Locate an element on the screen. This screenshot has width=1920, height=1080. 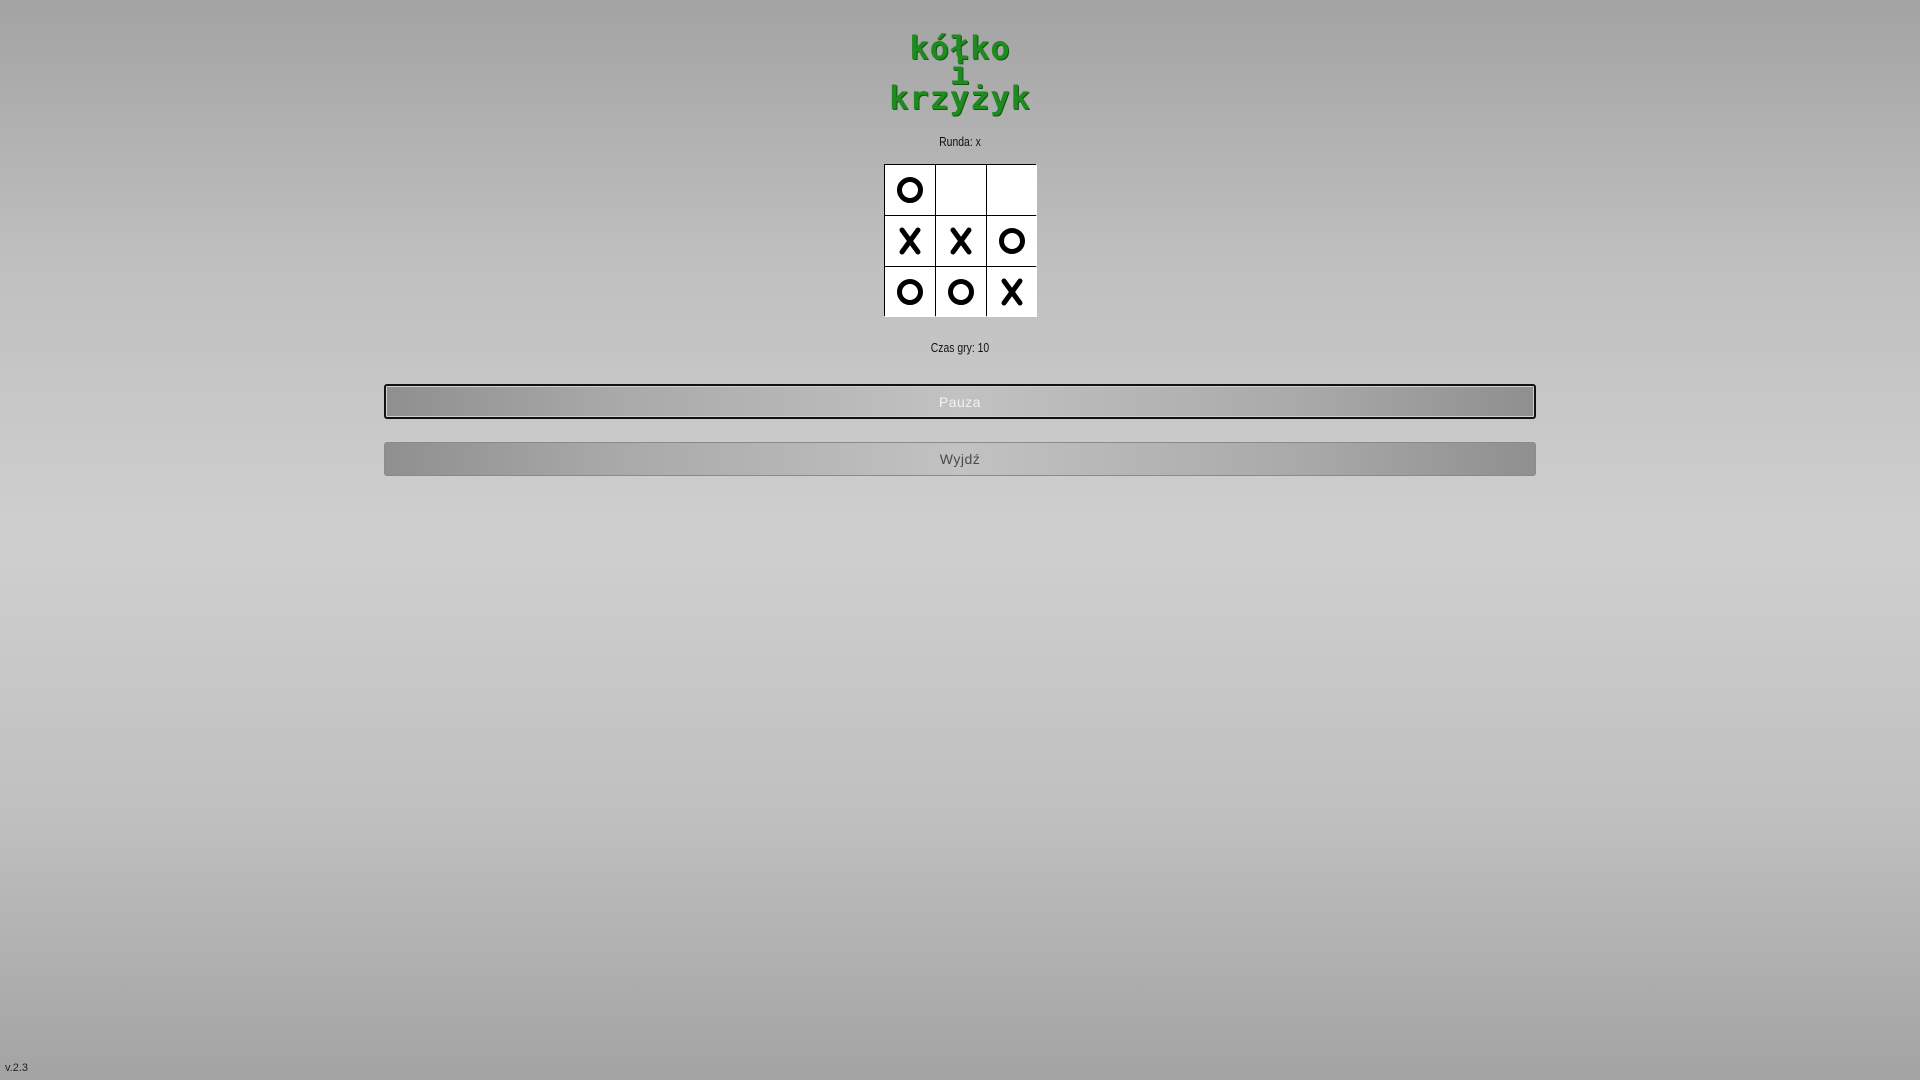
exit-button: Wyjdź is located at coordinates (960, 459).